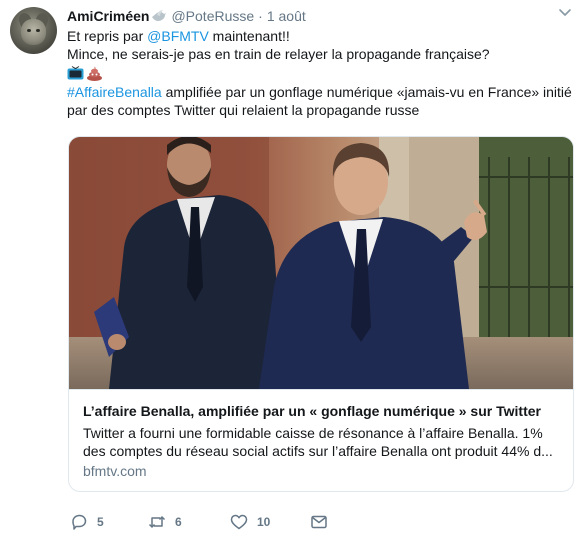 Image resolution: width=584 pixels, height=537 pixels. Describe the element at coordinates (159, 15) in the screenshot. I see `dove-icon` at that location.